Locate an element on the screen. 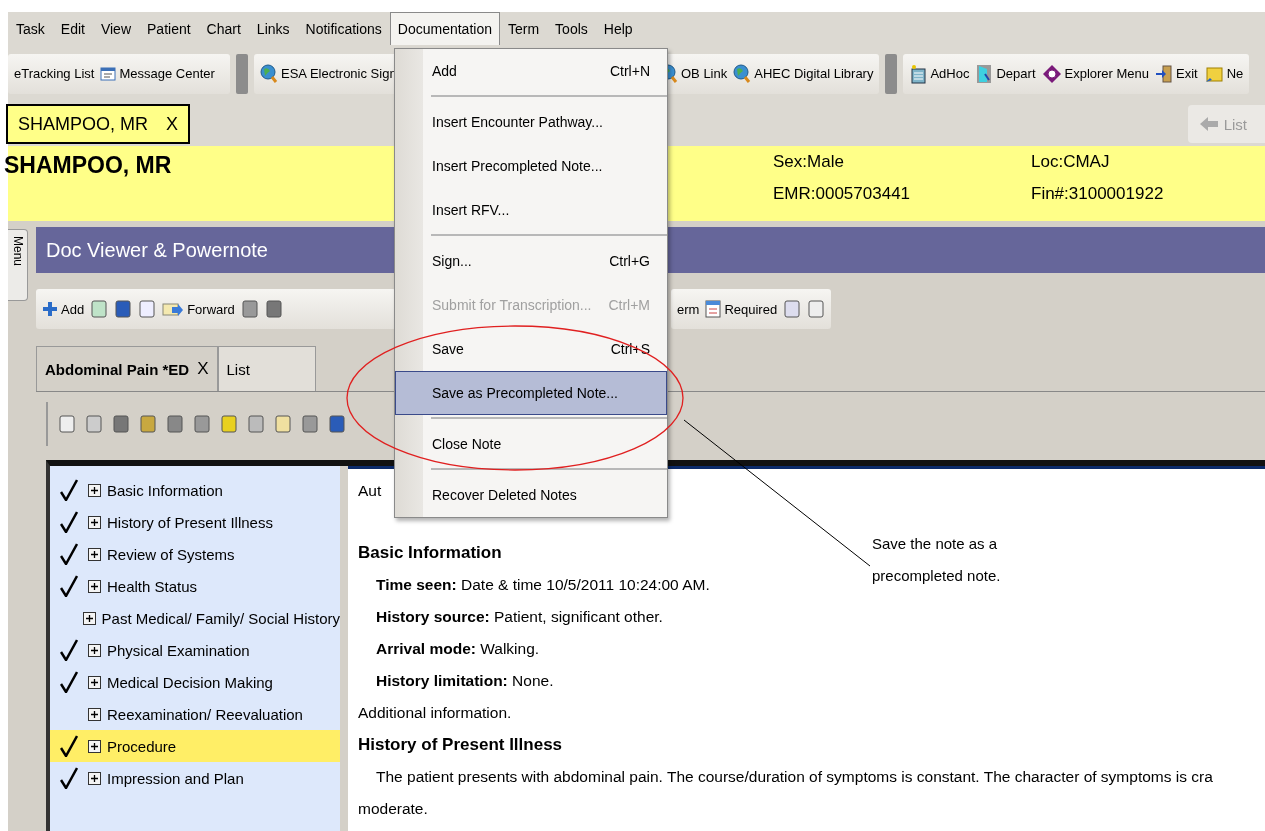 This screenshot has height=831, width=1265. outline-label: Review of Systems is located at coordinates (171, 554).